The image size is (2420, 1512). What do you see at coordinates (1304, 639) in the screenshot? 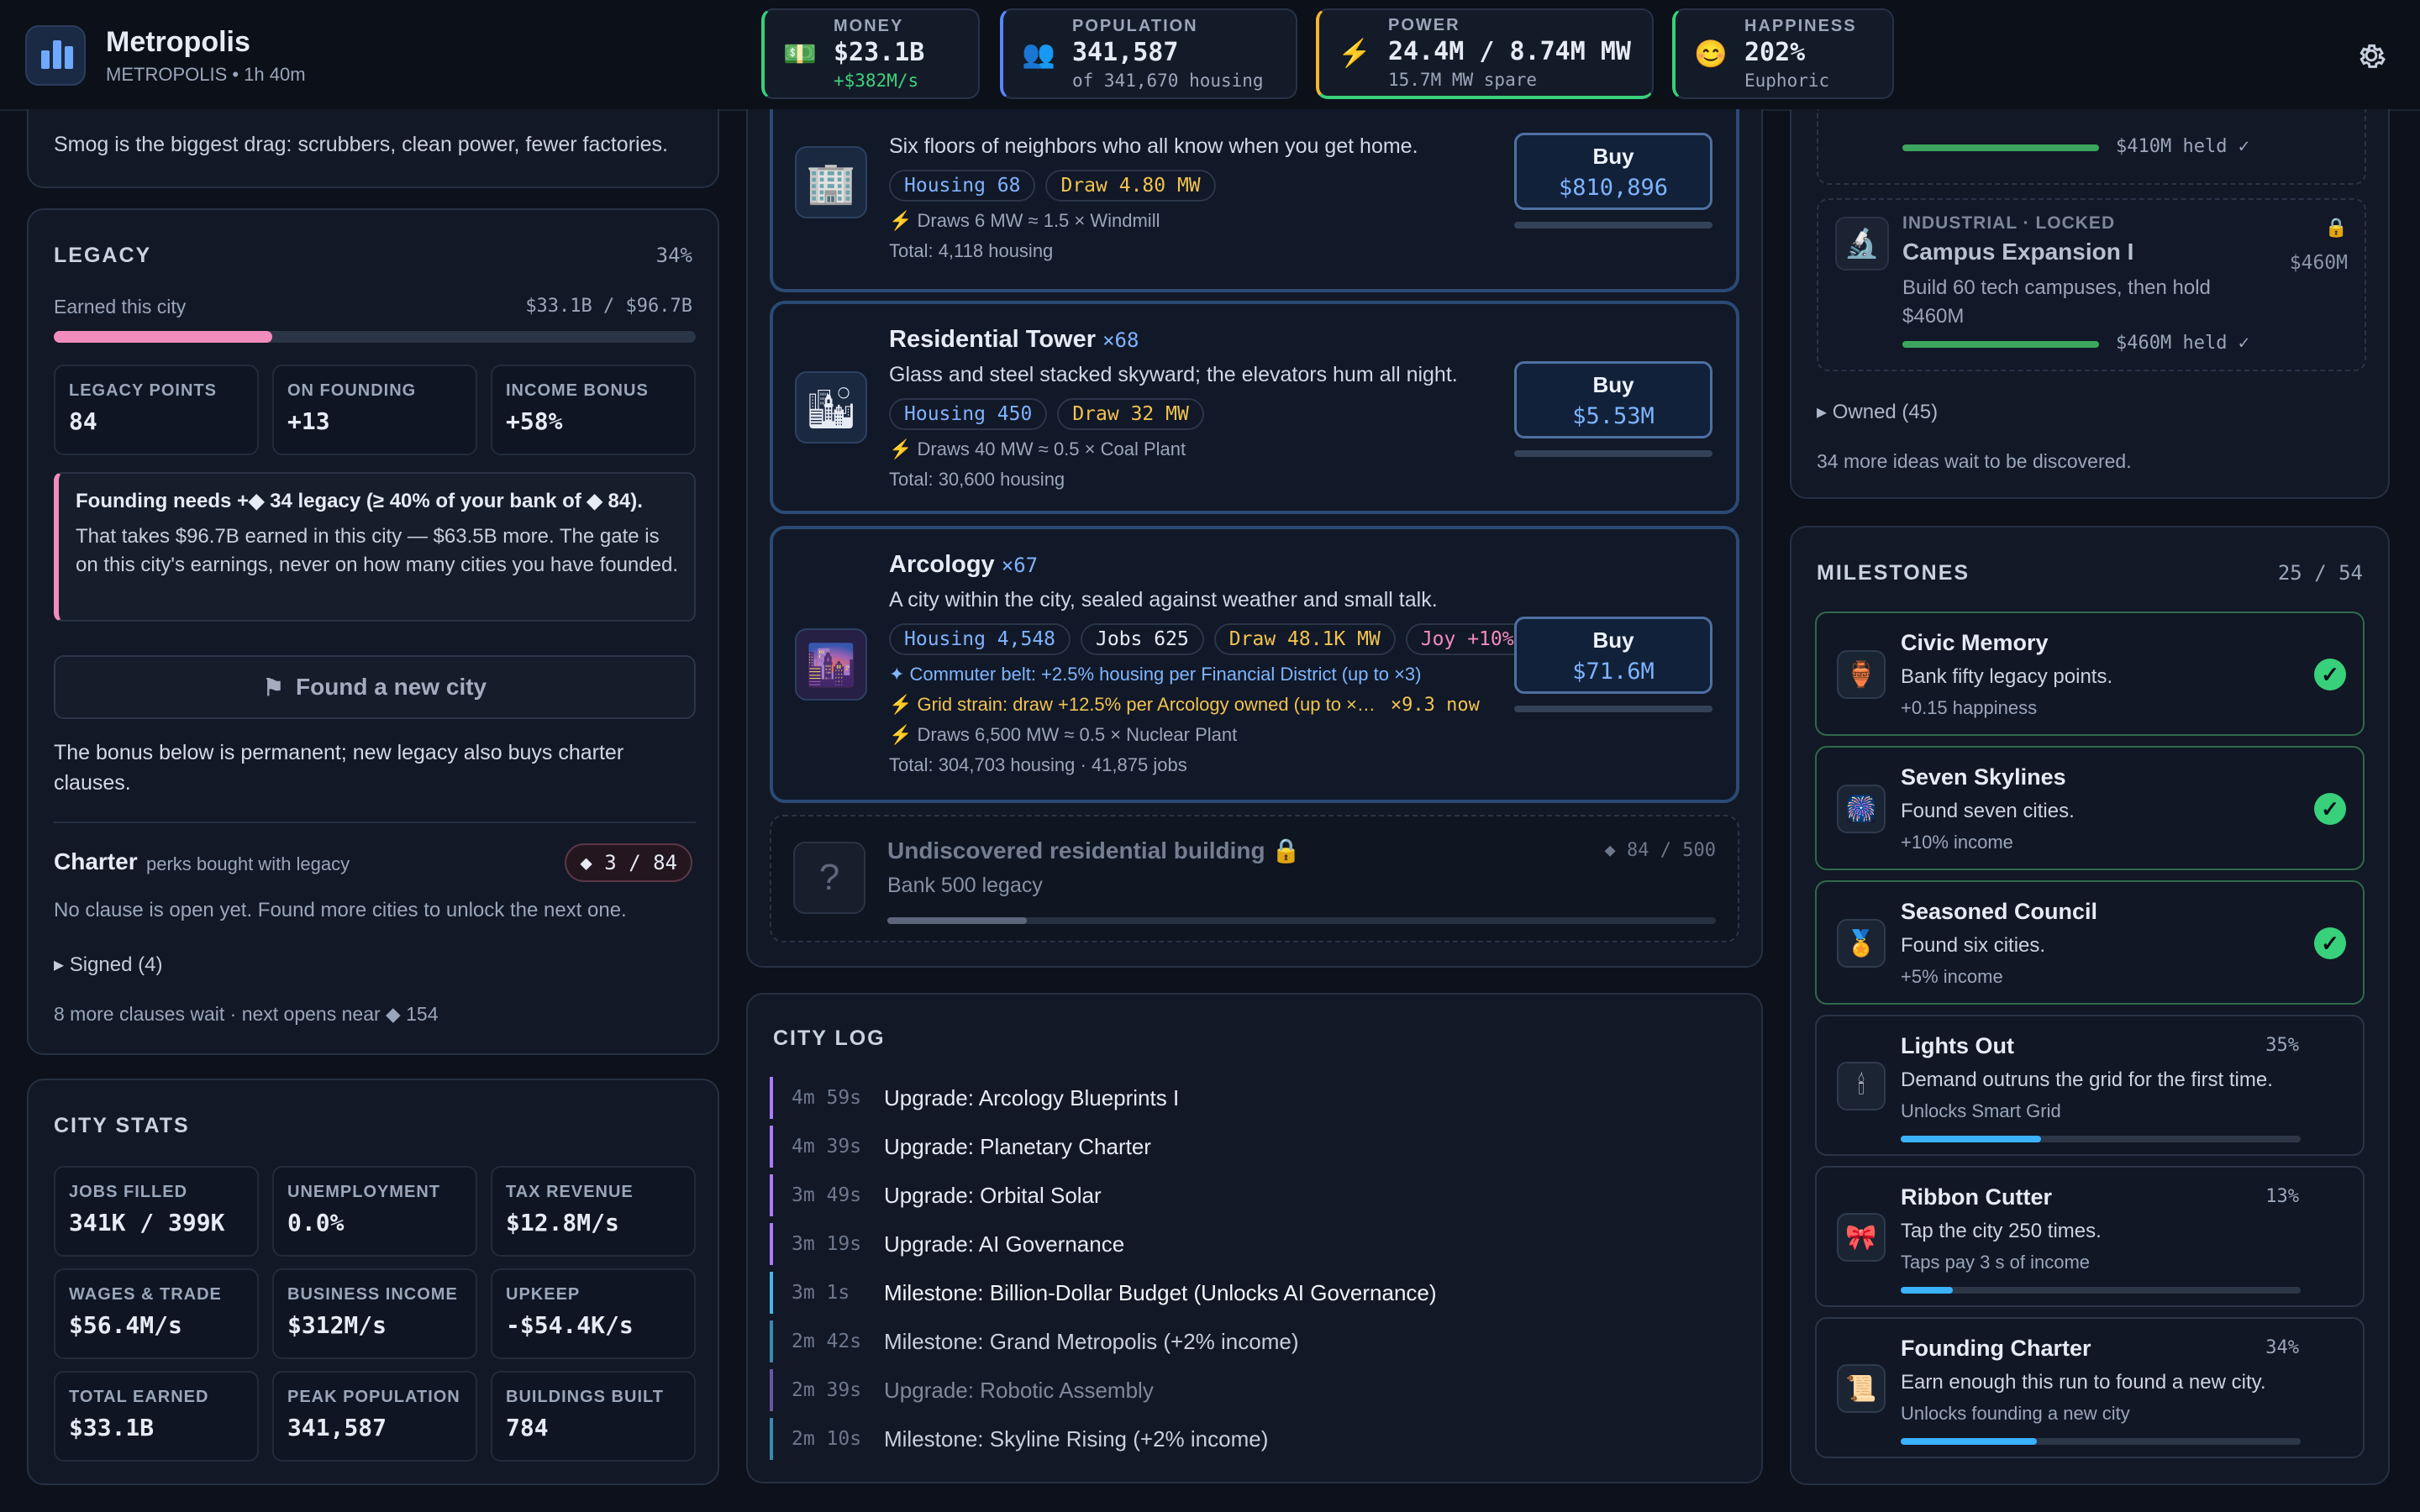
I see `draw-chip: Draw 48.1K MW` at bounding box center [1304, 639].